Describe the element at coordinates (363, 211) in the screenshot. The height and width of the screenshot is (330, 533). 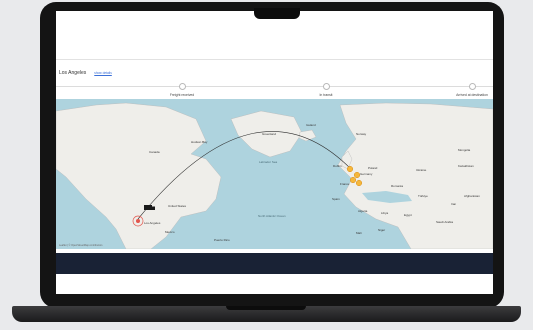
I see `map-label-algeria: Algeria` at that location.